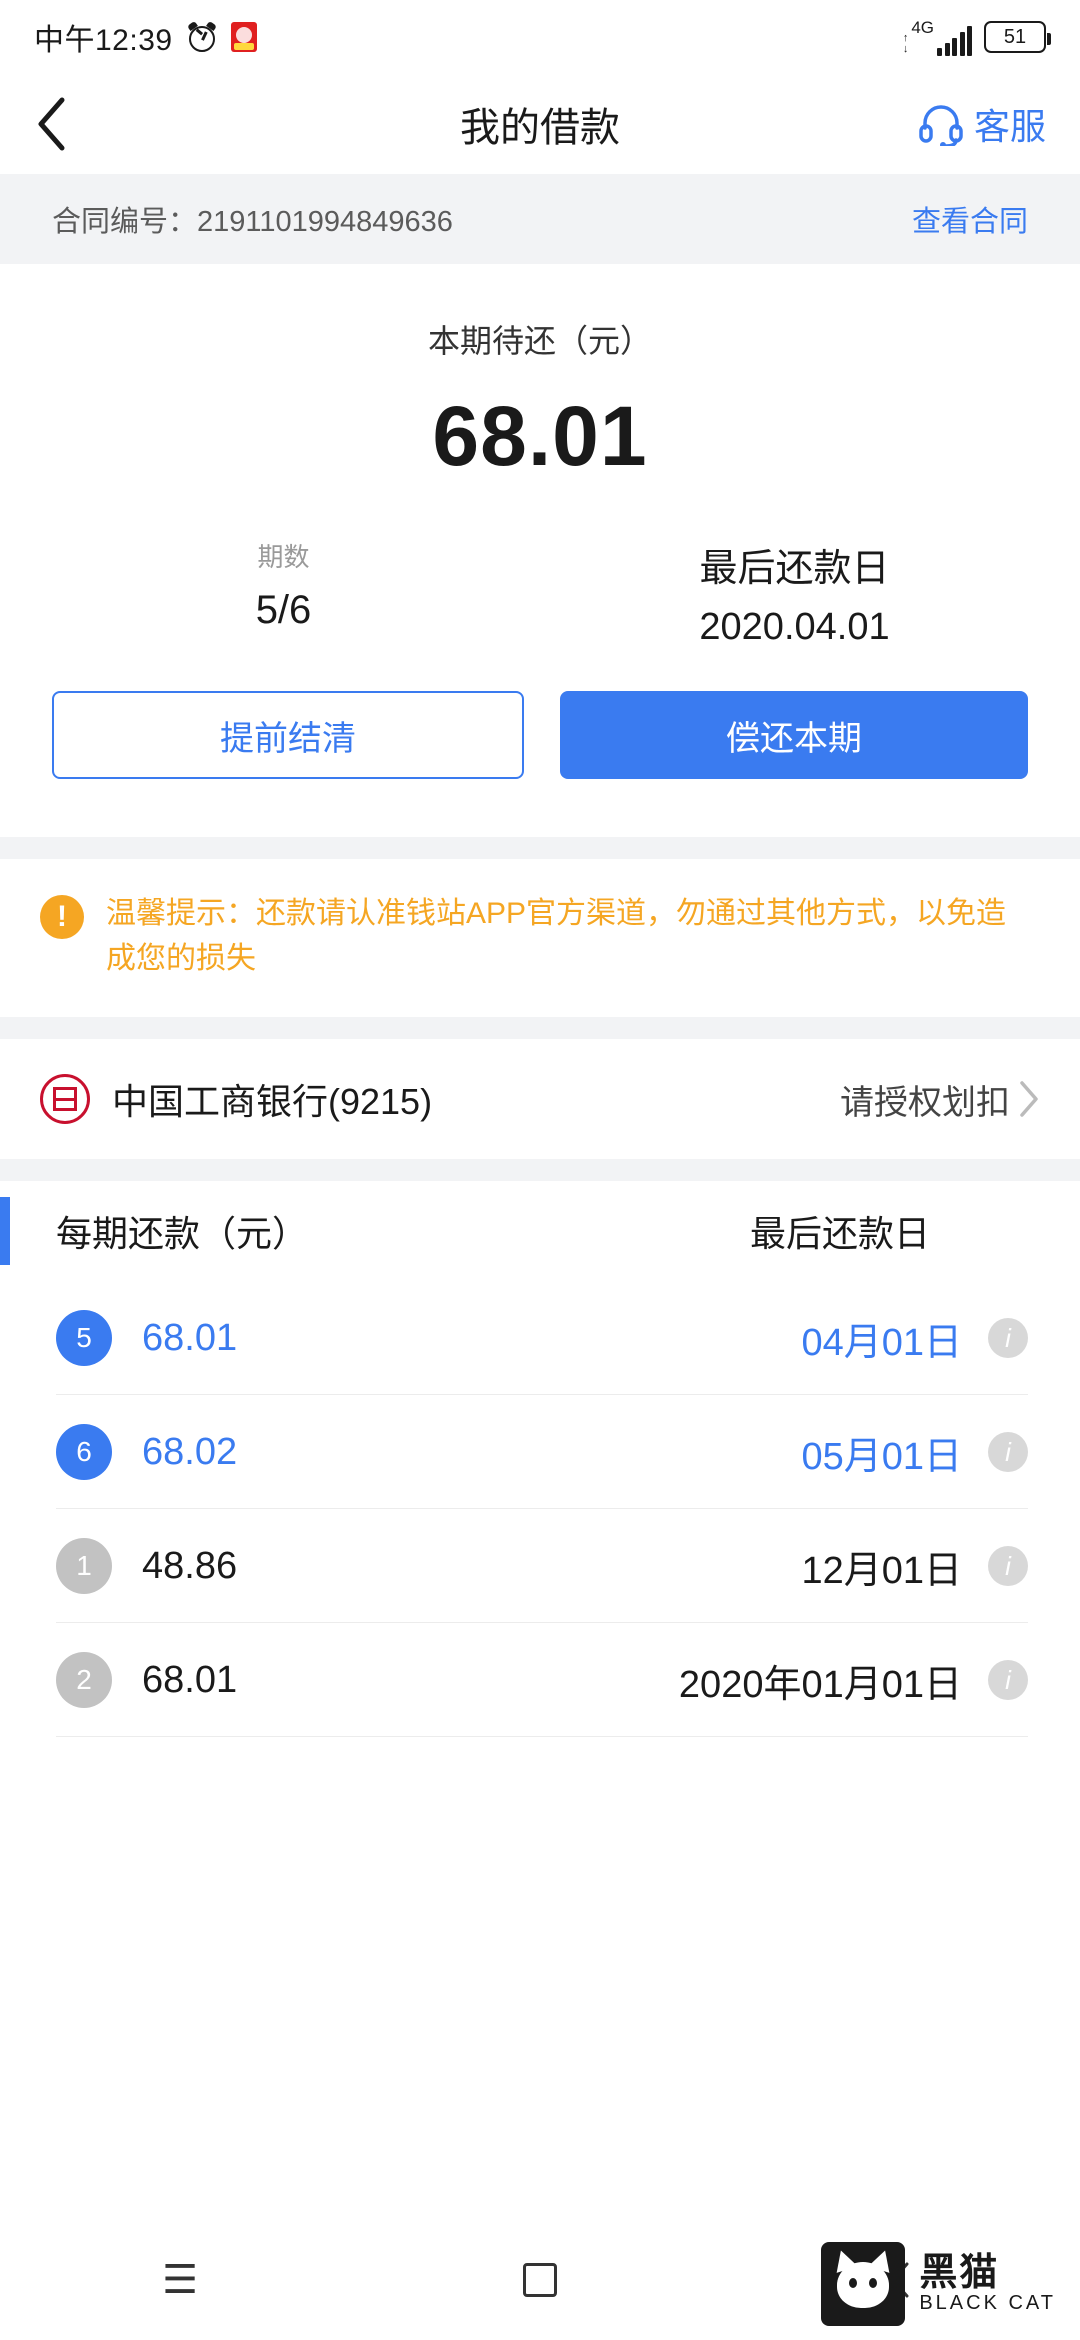 This screenshot has width=1080, height=2340. What do you see at coordinates (540, 374) in the screenshot?
I see `amount-block: 本期待还（元） 68.01` at bounding box center [540, 374].